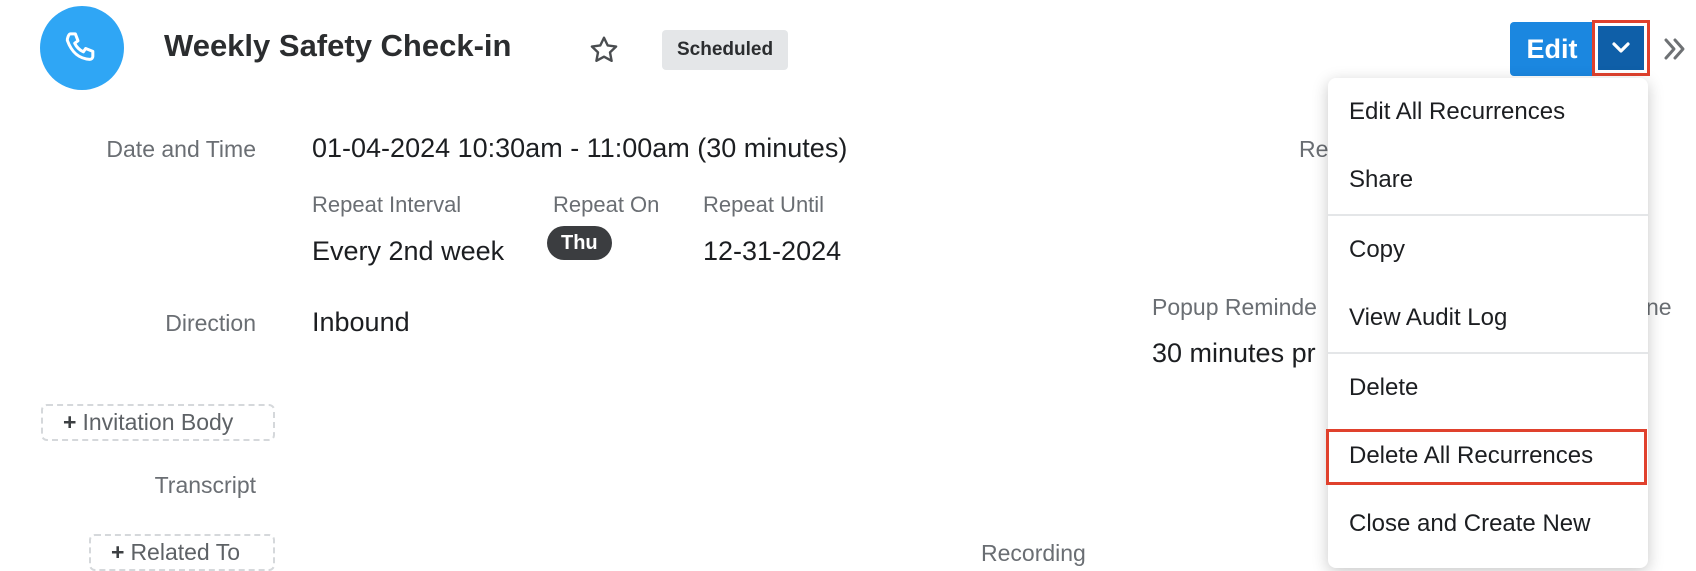  Describe the element at coordinates (1659, 307) in the screenshot. I see `right-field-label-partial: ne` at that location.